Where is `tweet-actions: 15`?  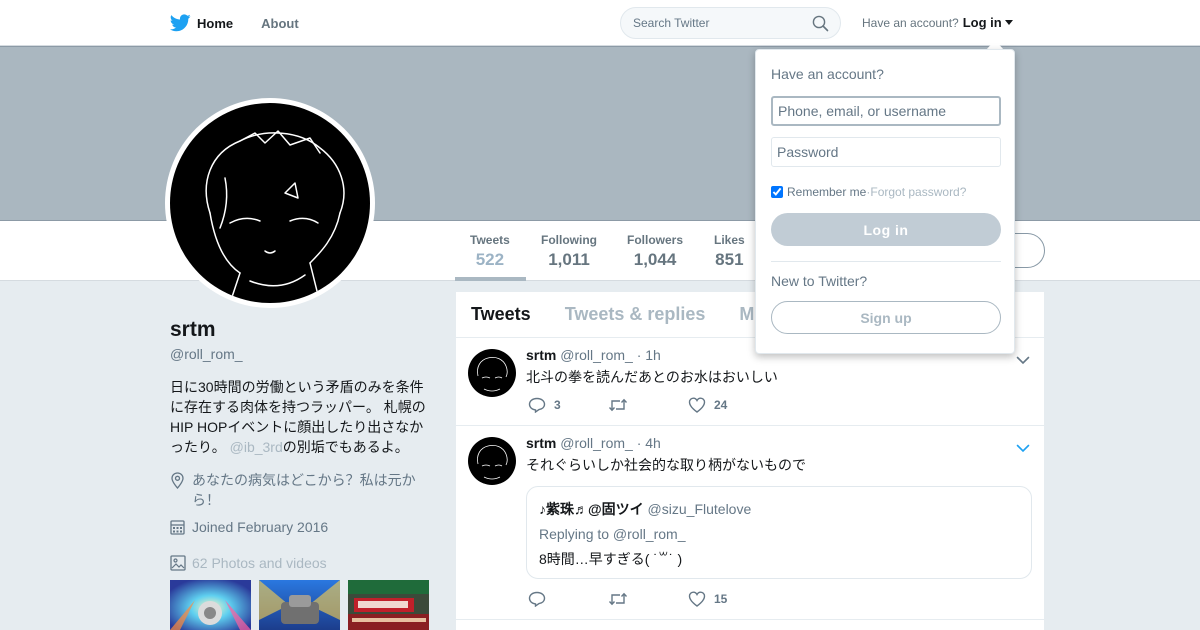 tweet-actions: 15 is located at coordinates (648, 599).